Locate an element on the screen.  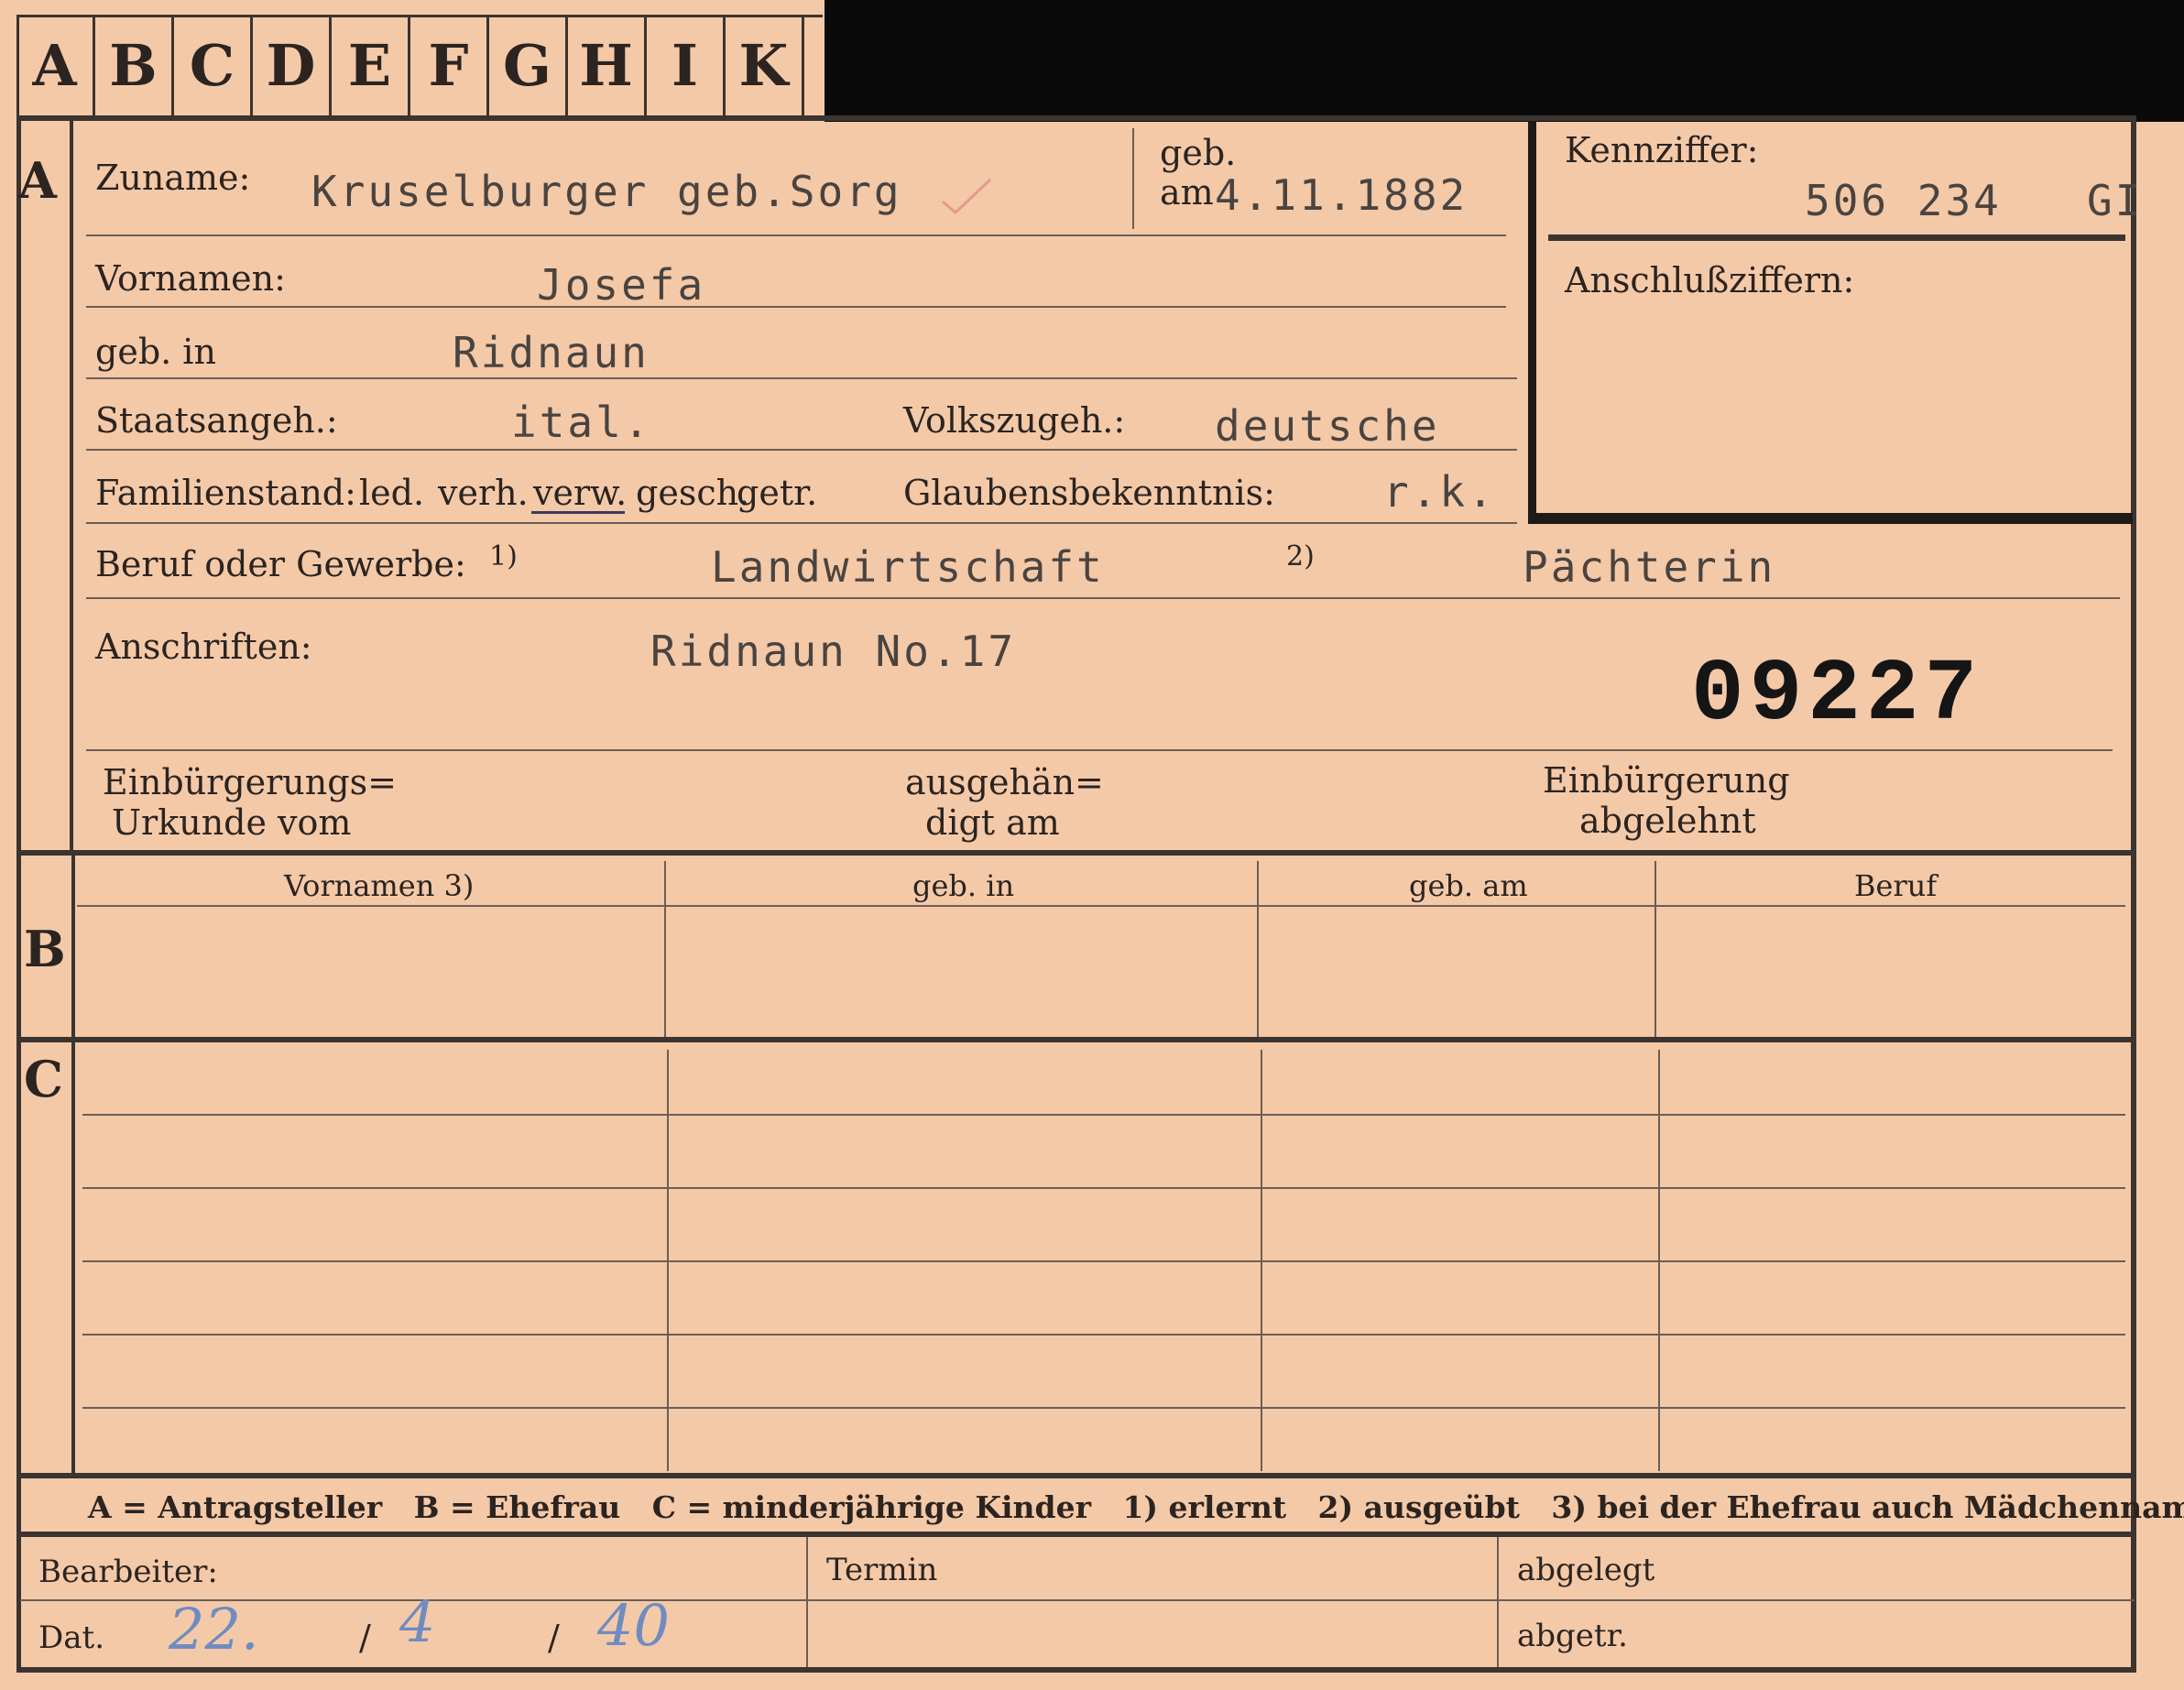
glaube-value: r.k. is located at coordinates (1439, 492).